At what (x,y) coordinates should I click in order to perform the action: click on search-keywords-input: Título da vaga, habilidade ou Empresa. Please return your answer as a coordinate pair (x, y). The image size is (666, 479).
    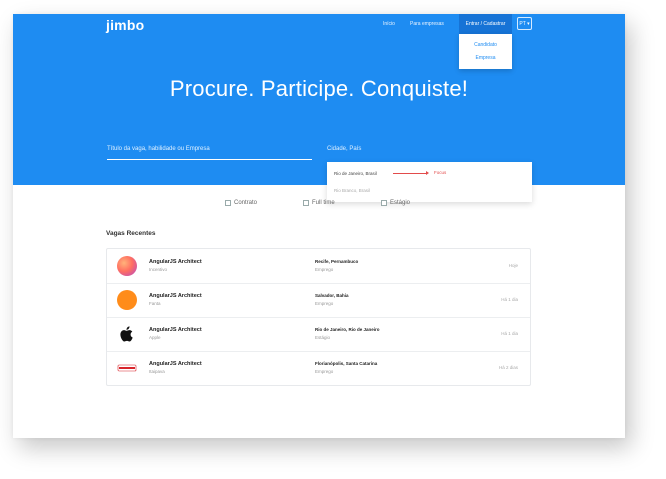
    Looking at the image, I should click on (209, 151).